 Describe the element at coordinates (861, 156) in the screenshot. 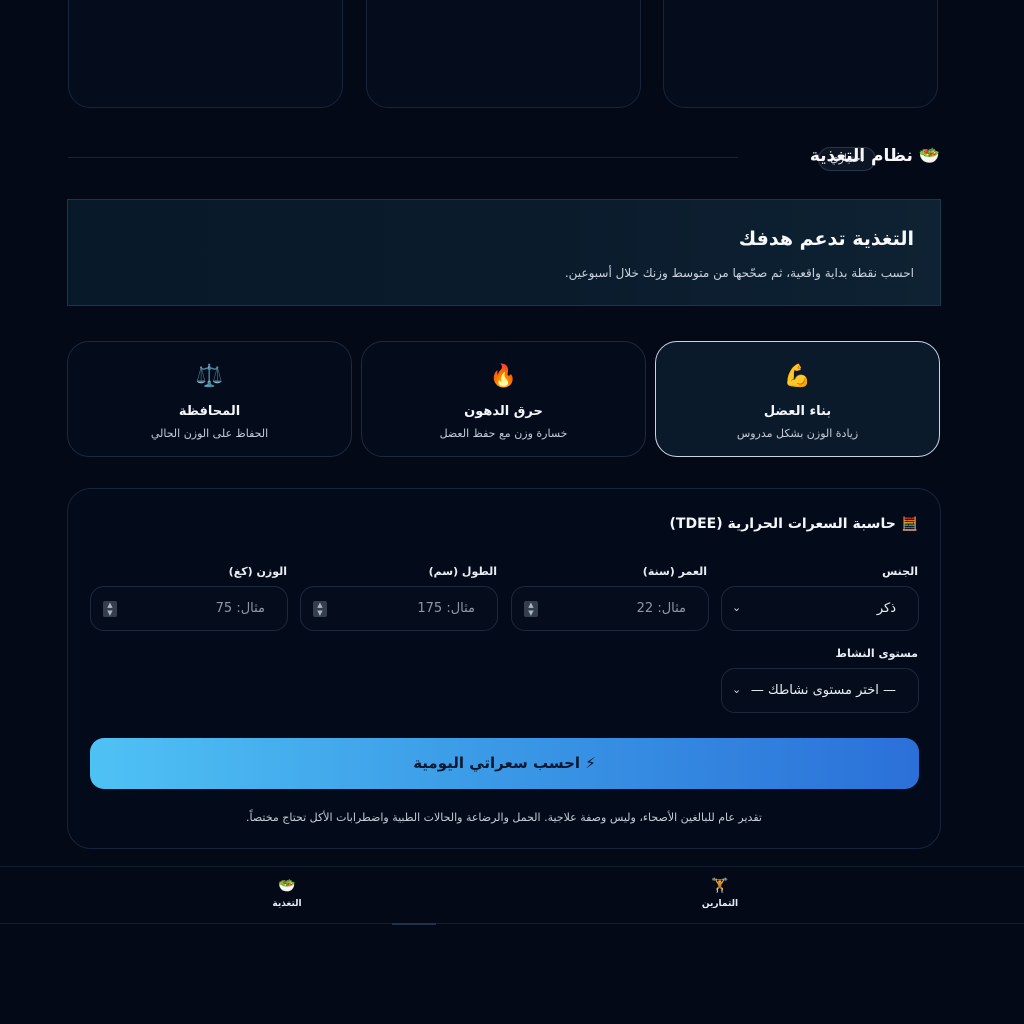

I see `section-title-text: نظام التغذية` at that location.